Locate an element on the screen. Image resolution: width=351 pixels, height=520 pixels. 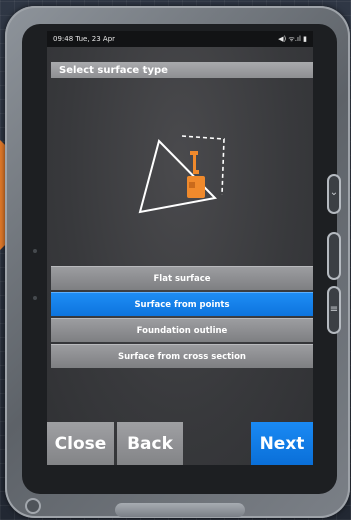
close-button: Close is located at coordinates (80, 443).